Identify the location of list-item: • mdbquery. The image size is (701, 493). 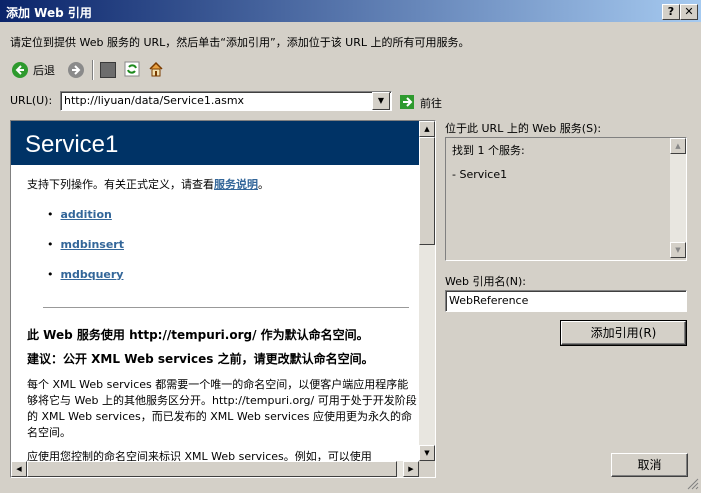
(85, 274).